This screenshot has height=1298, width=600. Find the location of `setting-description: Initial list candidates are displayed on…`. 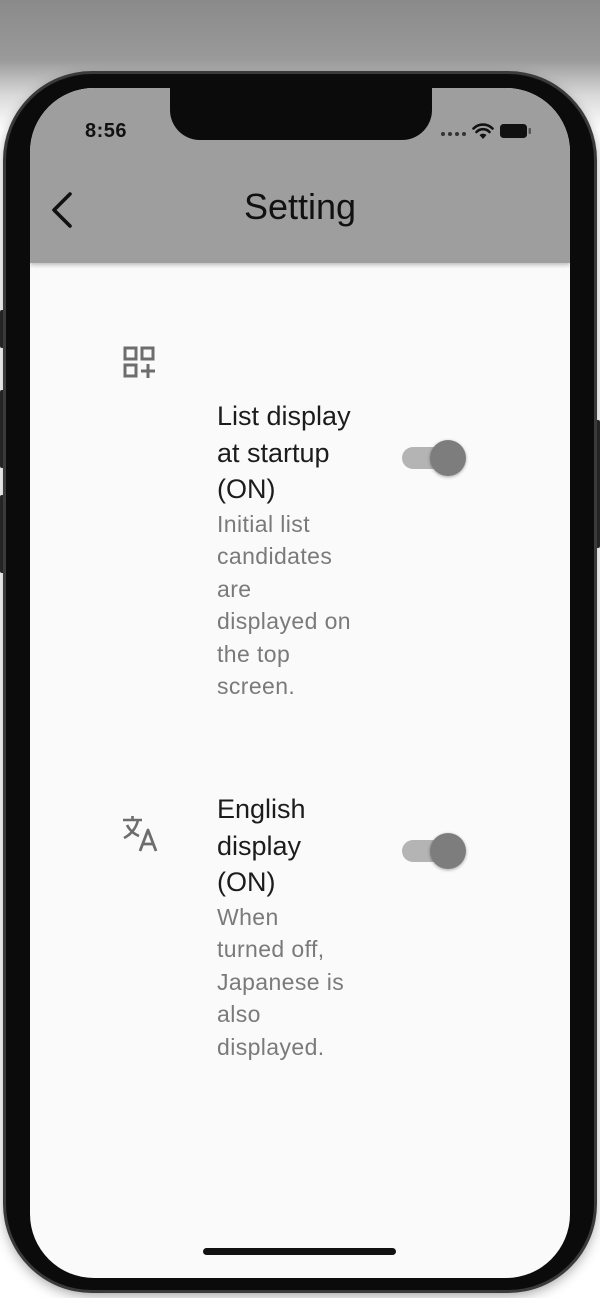

setting-description: Initial list candidates are displayed on… is located at coordinates (284, 605).